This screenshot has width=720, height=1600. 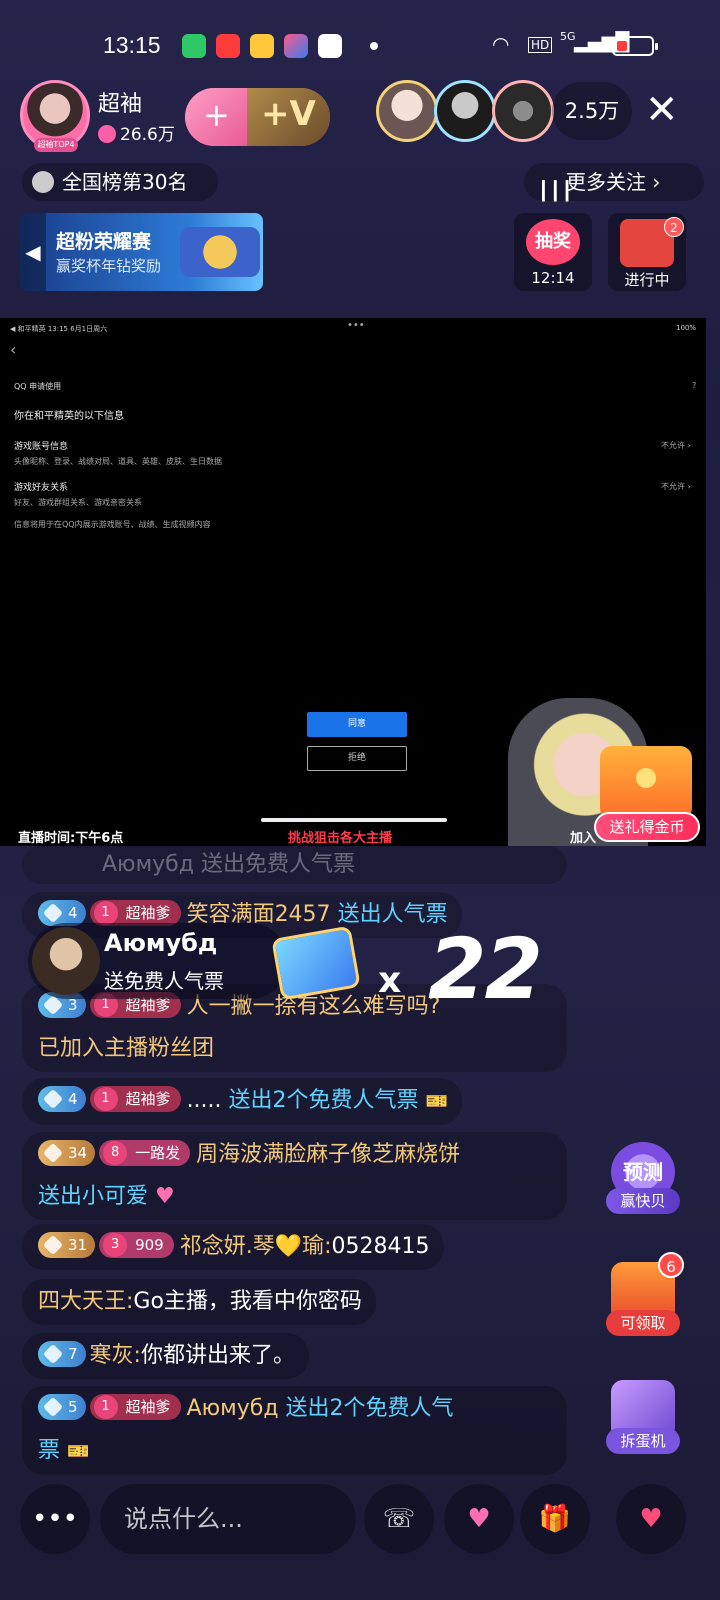 I want to click on fan-badge: 3 909, so click(x=136, y=1245).